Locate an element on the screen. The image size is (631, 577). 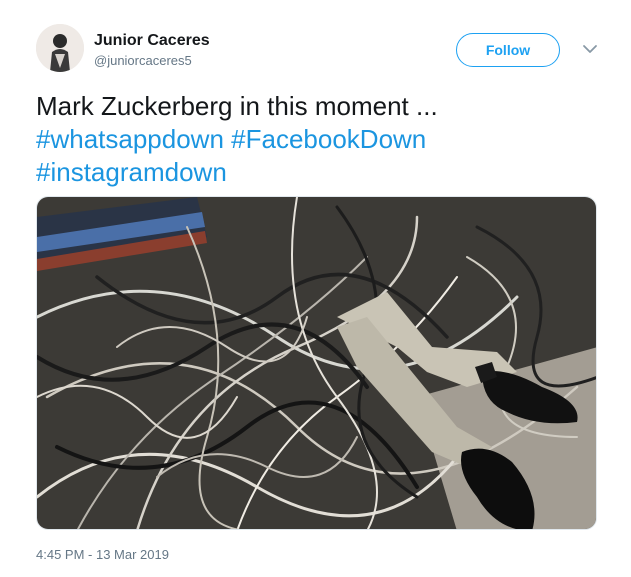
avatar-image is located at coordinates (60, 48).